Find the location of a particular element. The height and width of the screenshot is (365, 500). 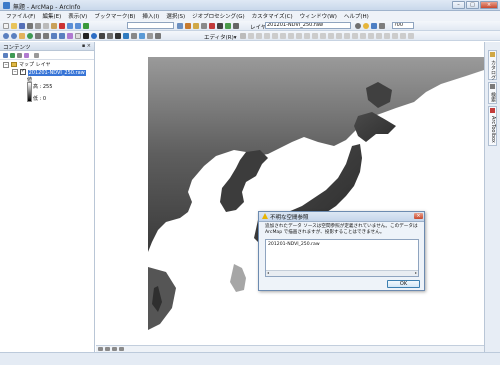

next-extent-icon is located at coordinates (62, 36).